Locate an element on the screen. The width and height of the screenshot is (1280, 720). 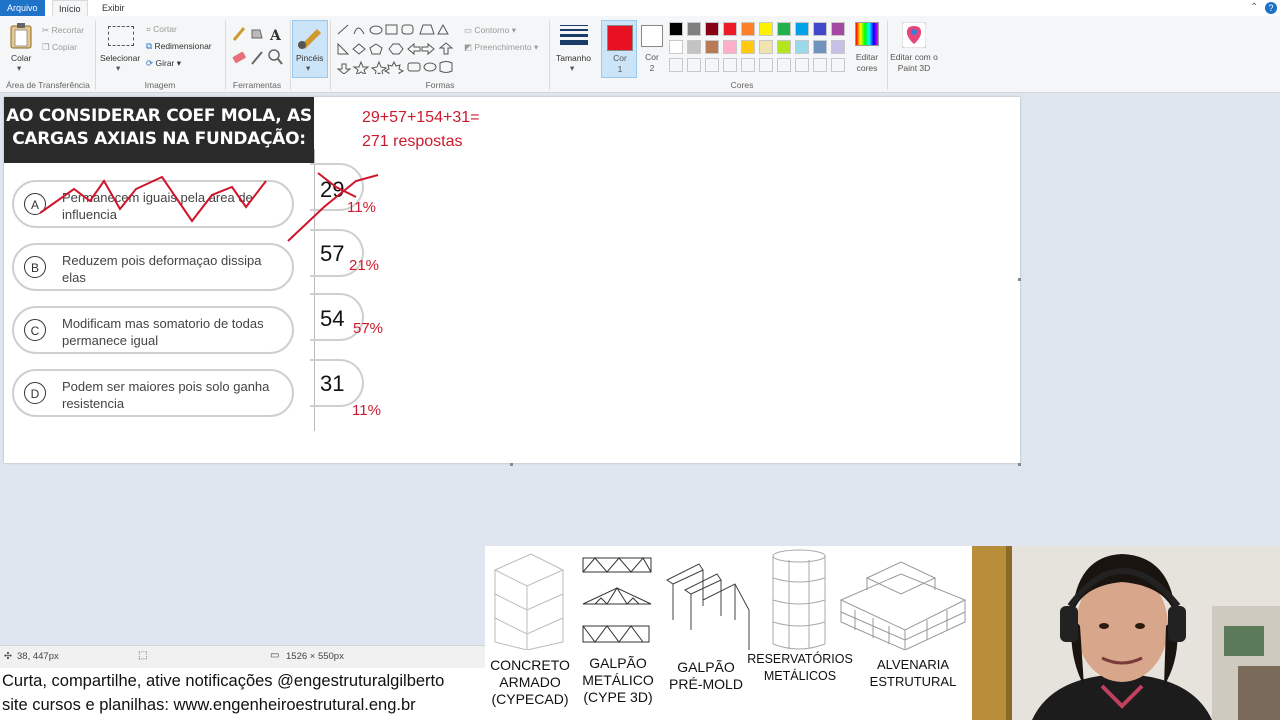
text-tool-icon: A is located at coordinates (275, 36).